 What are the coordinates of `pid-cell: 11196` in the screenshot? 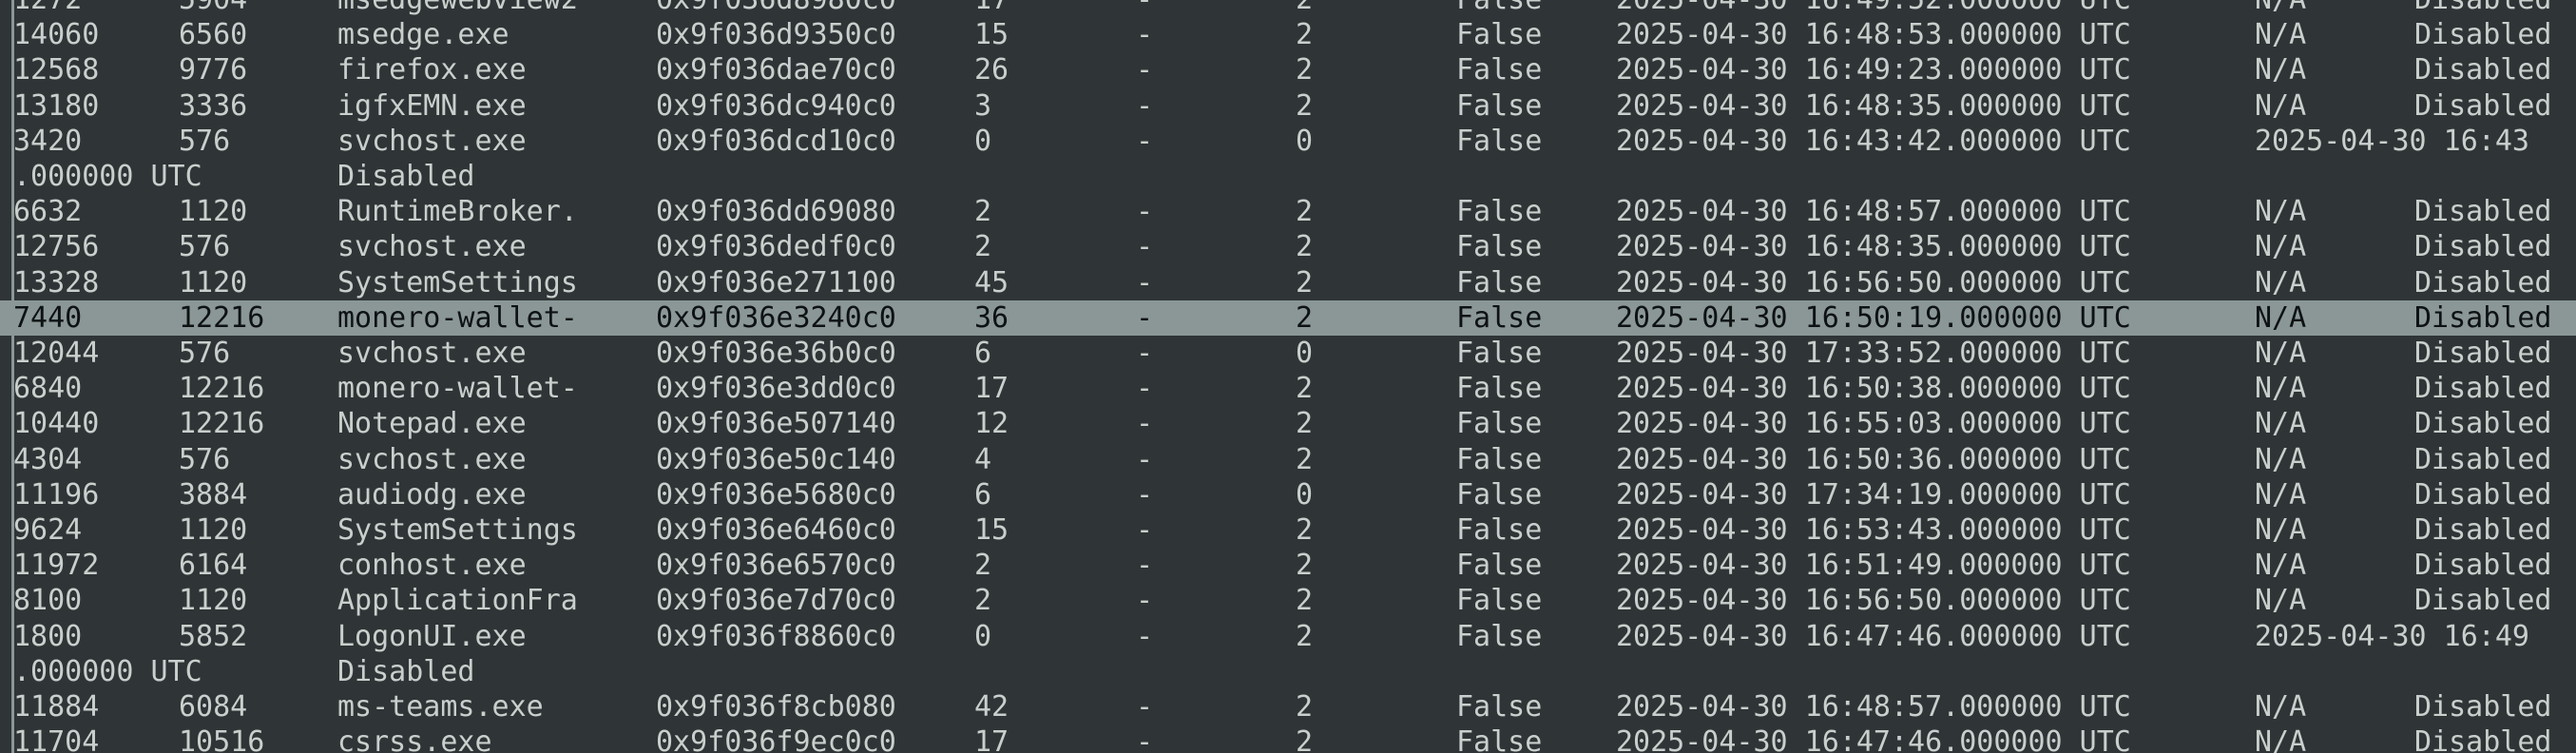 It's located at (57, 495).